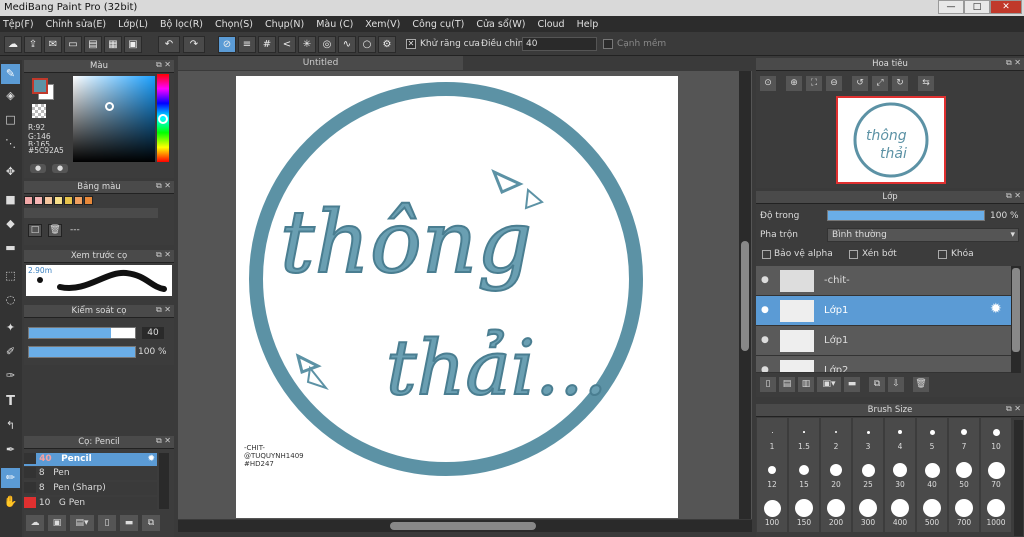 The image size is (1024, 537). I want to click on duplicate-layer-icon: ⧉, so click(877, 384).